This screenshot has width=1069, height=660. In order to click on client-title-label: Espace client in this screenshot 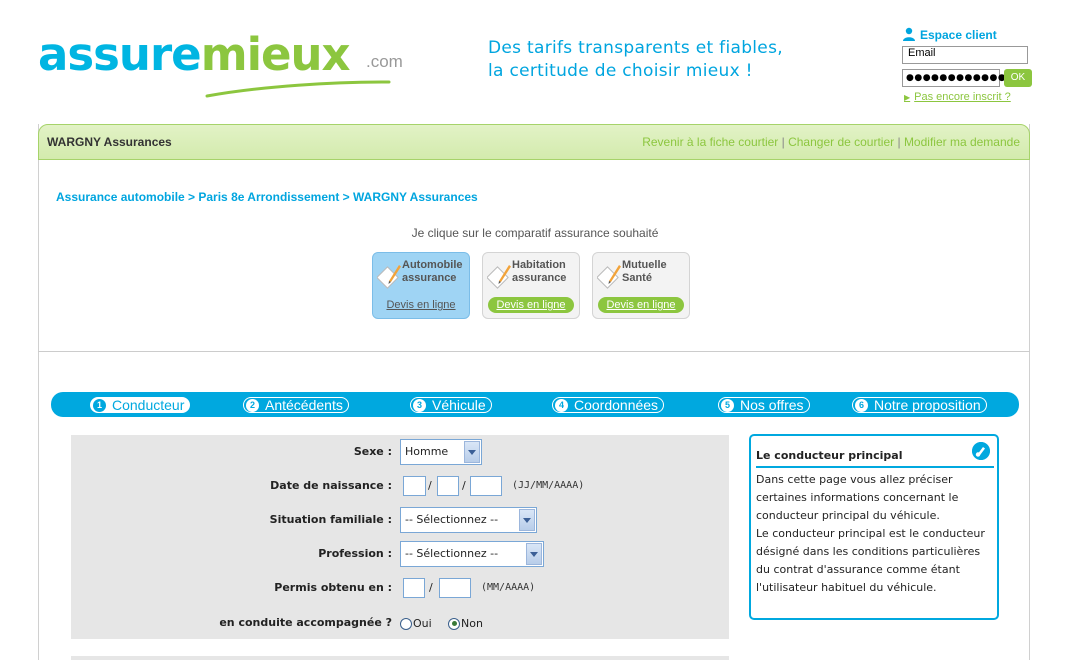, I will do `click(958, 34)`.